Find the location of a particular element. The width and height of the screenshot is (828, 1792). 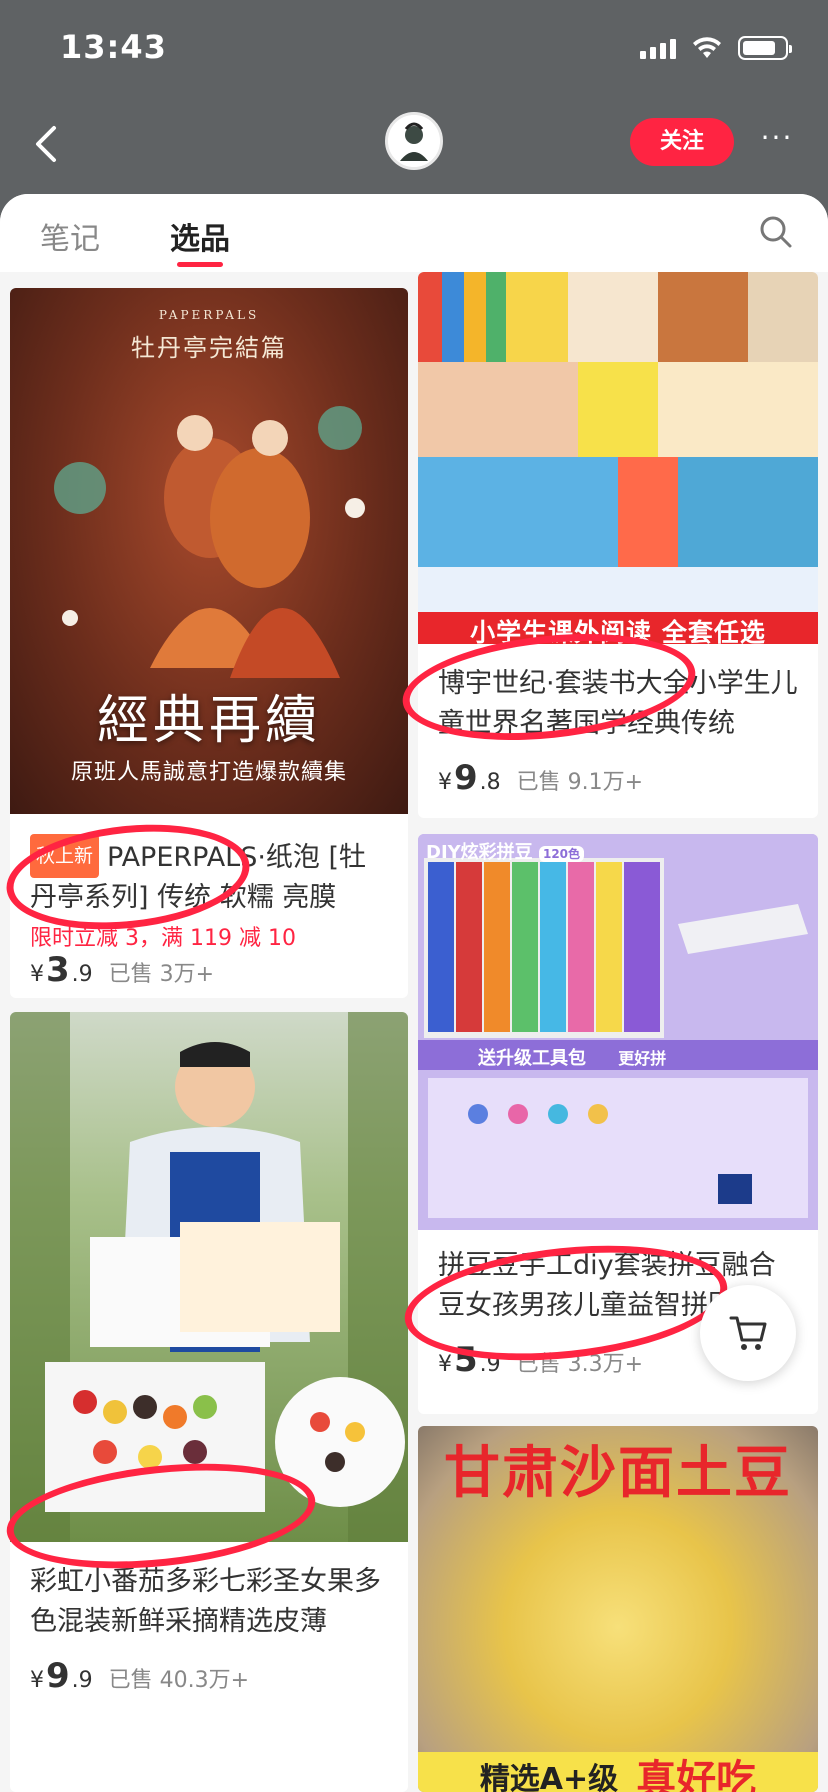

image-caption-text: 原班人馬誠意打造爆款續集 is located at coordinates (208, 772).